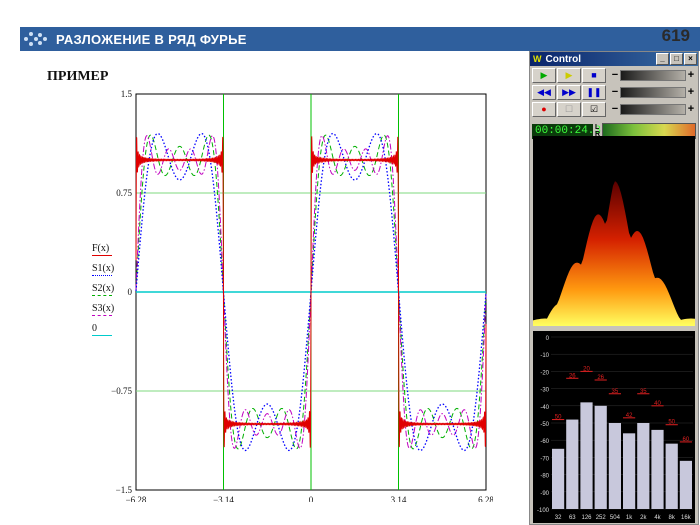 This screenshot has height=525, width=700. What do you see at coordinates (544, 109) in the screenshot?
I see `record-button: ●` at bounding box center [544, 109].